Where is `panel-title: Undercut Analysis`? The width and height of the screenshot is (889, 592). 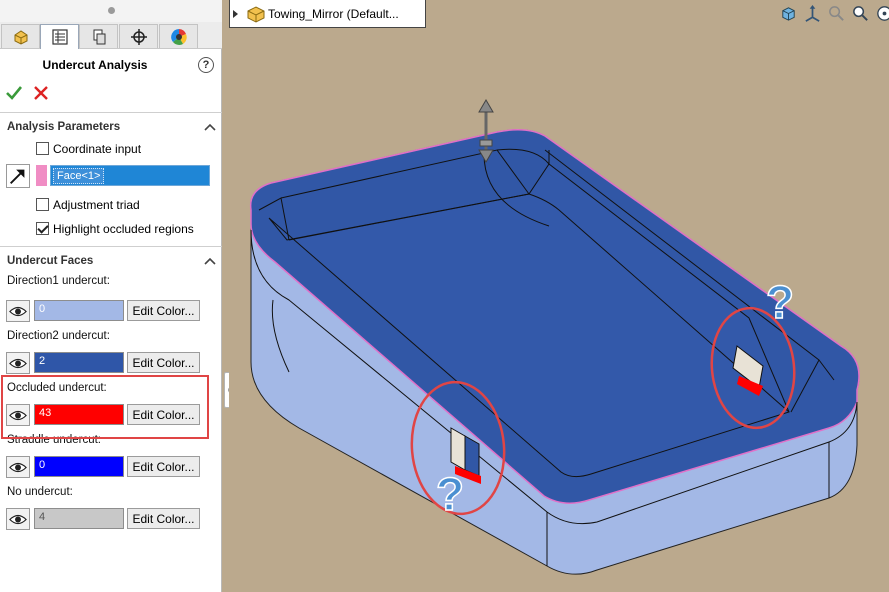
panel-title: Undercut Analysis is located at coordinates (95, 65).